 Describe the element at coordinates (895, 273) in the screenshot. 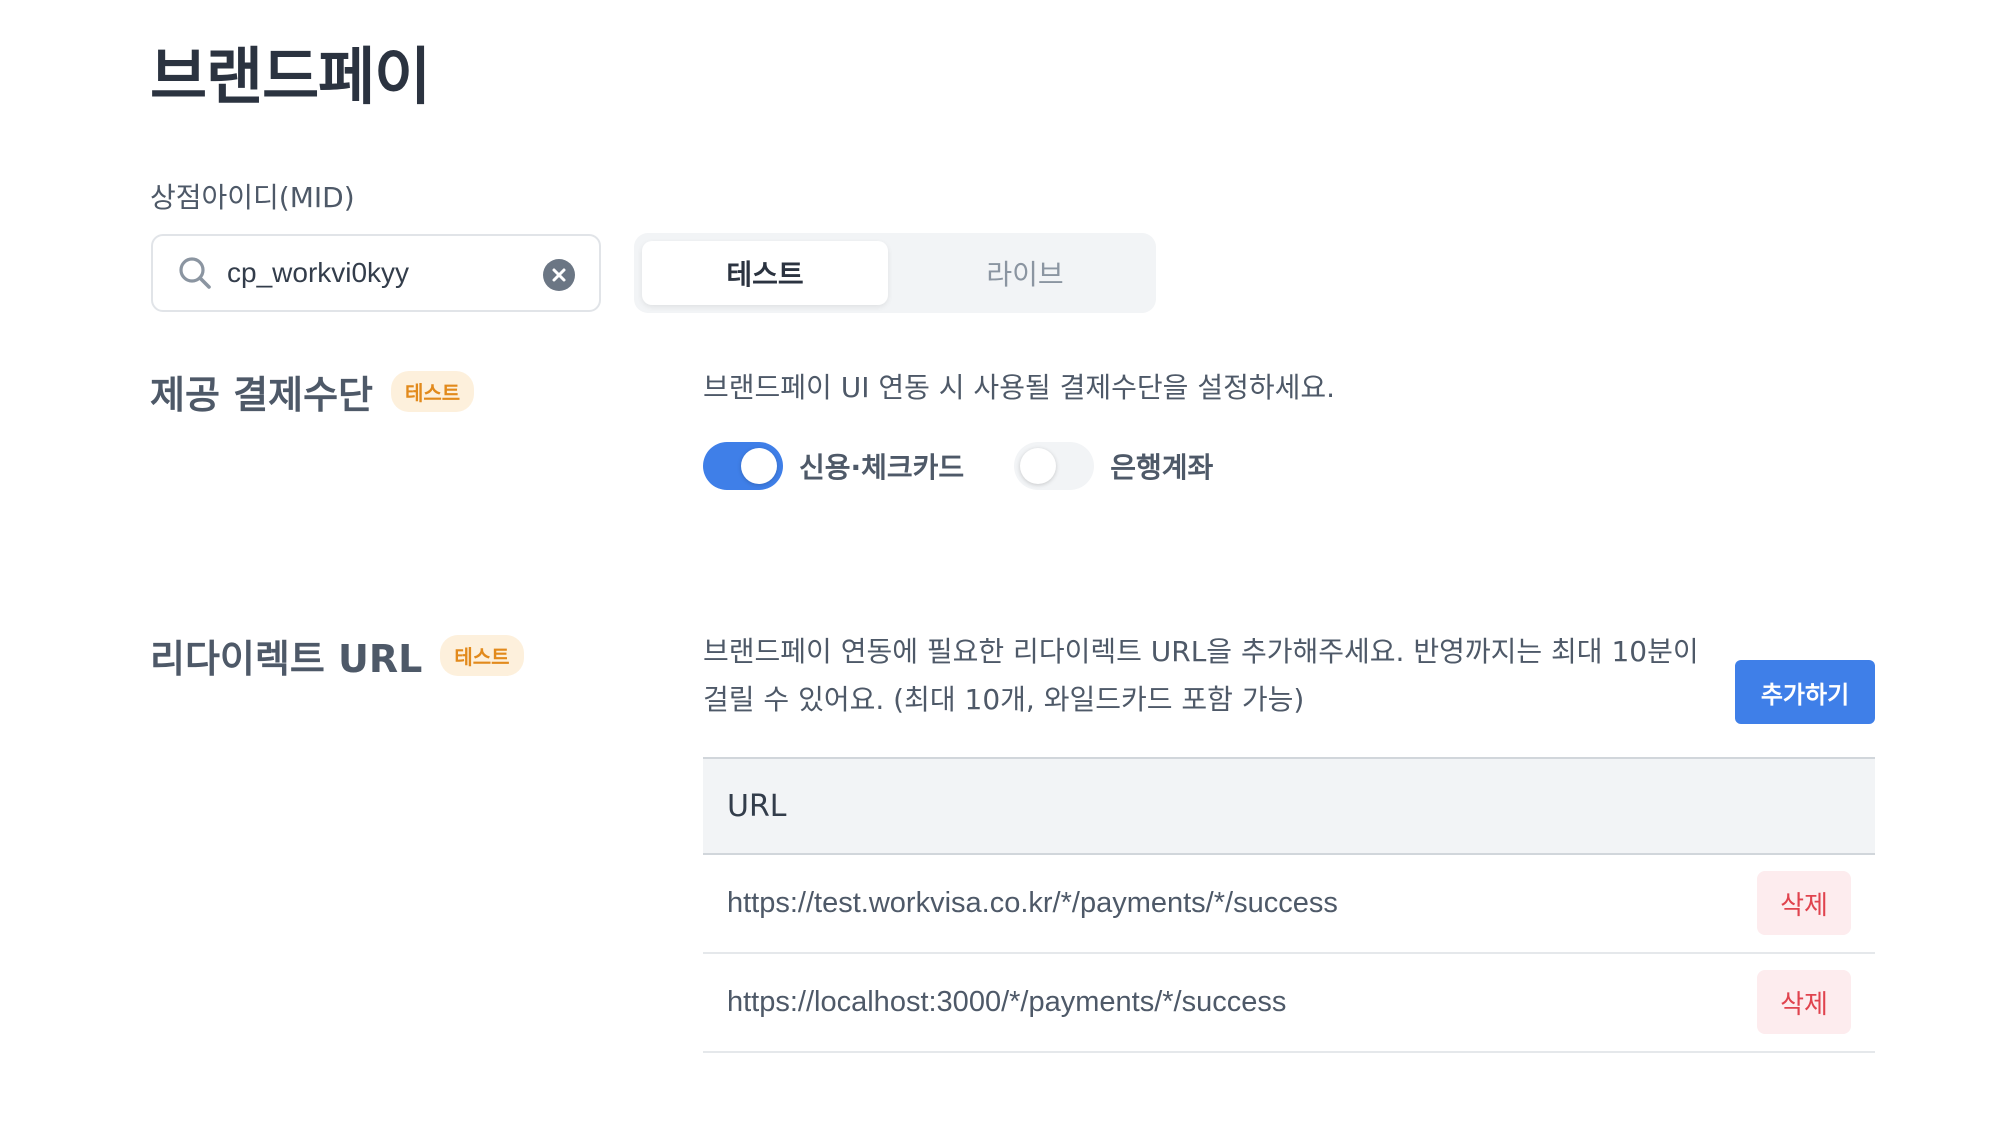

I see `mode-segmented-control: 테스트 라이브` at that location.